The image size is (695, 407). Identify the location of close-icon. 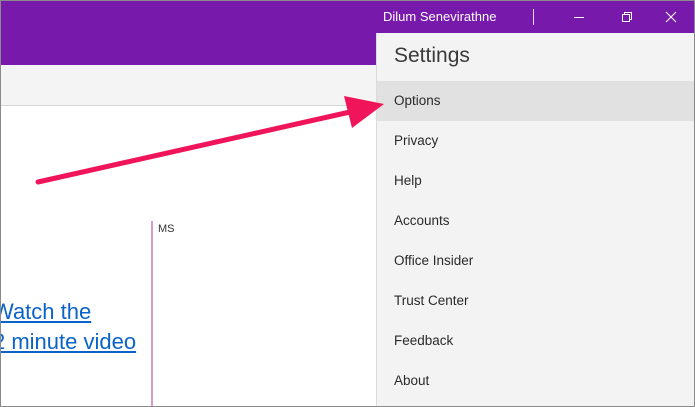
(671, 17).